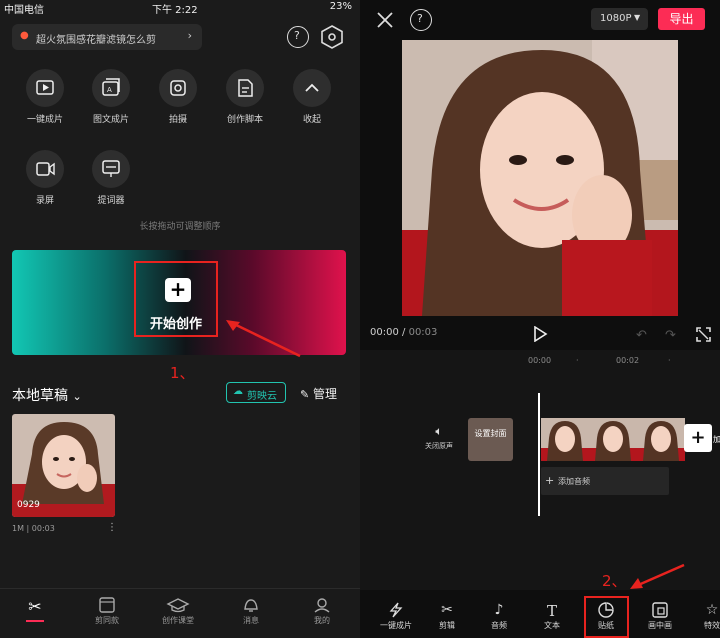 Image resolution: width=720 pixels, height=638 pixels. Describe the element at coordinates (340, 6) in the screenshot. I see `battery-text: 23%` at that location.